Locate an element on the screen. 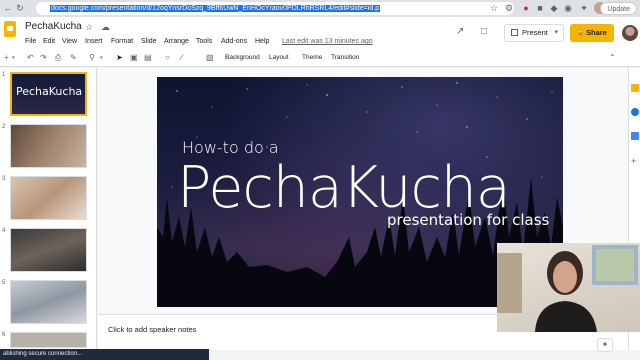 The image size is (640, 360). presenter-video is located at coordinates (567, 288).